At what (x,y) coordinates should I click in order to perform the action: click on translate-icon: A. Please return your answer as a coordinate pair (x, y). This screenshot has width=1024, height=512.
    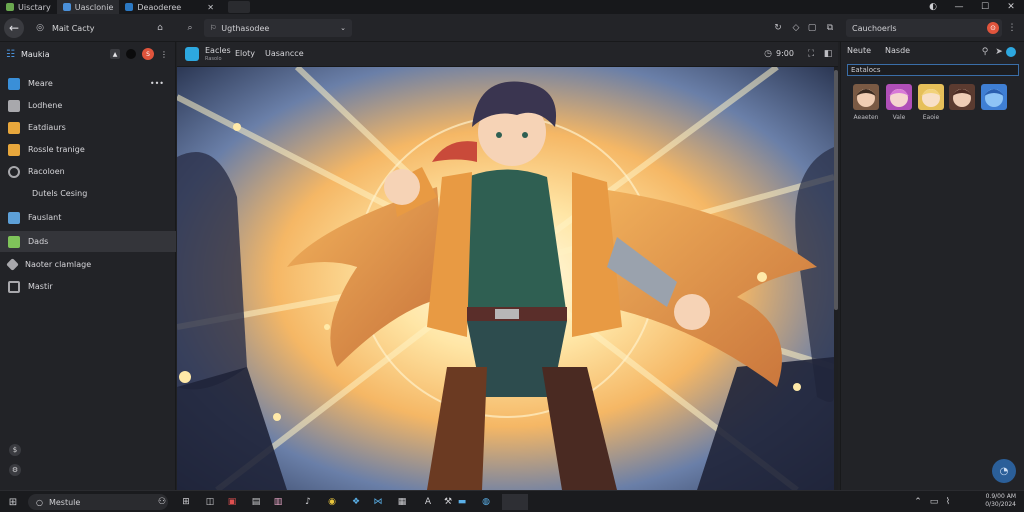
    Looking at the image, I should click on (428, 502).